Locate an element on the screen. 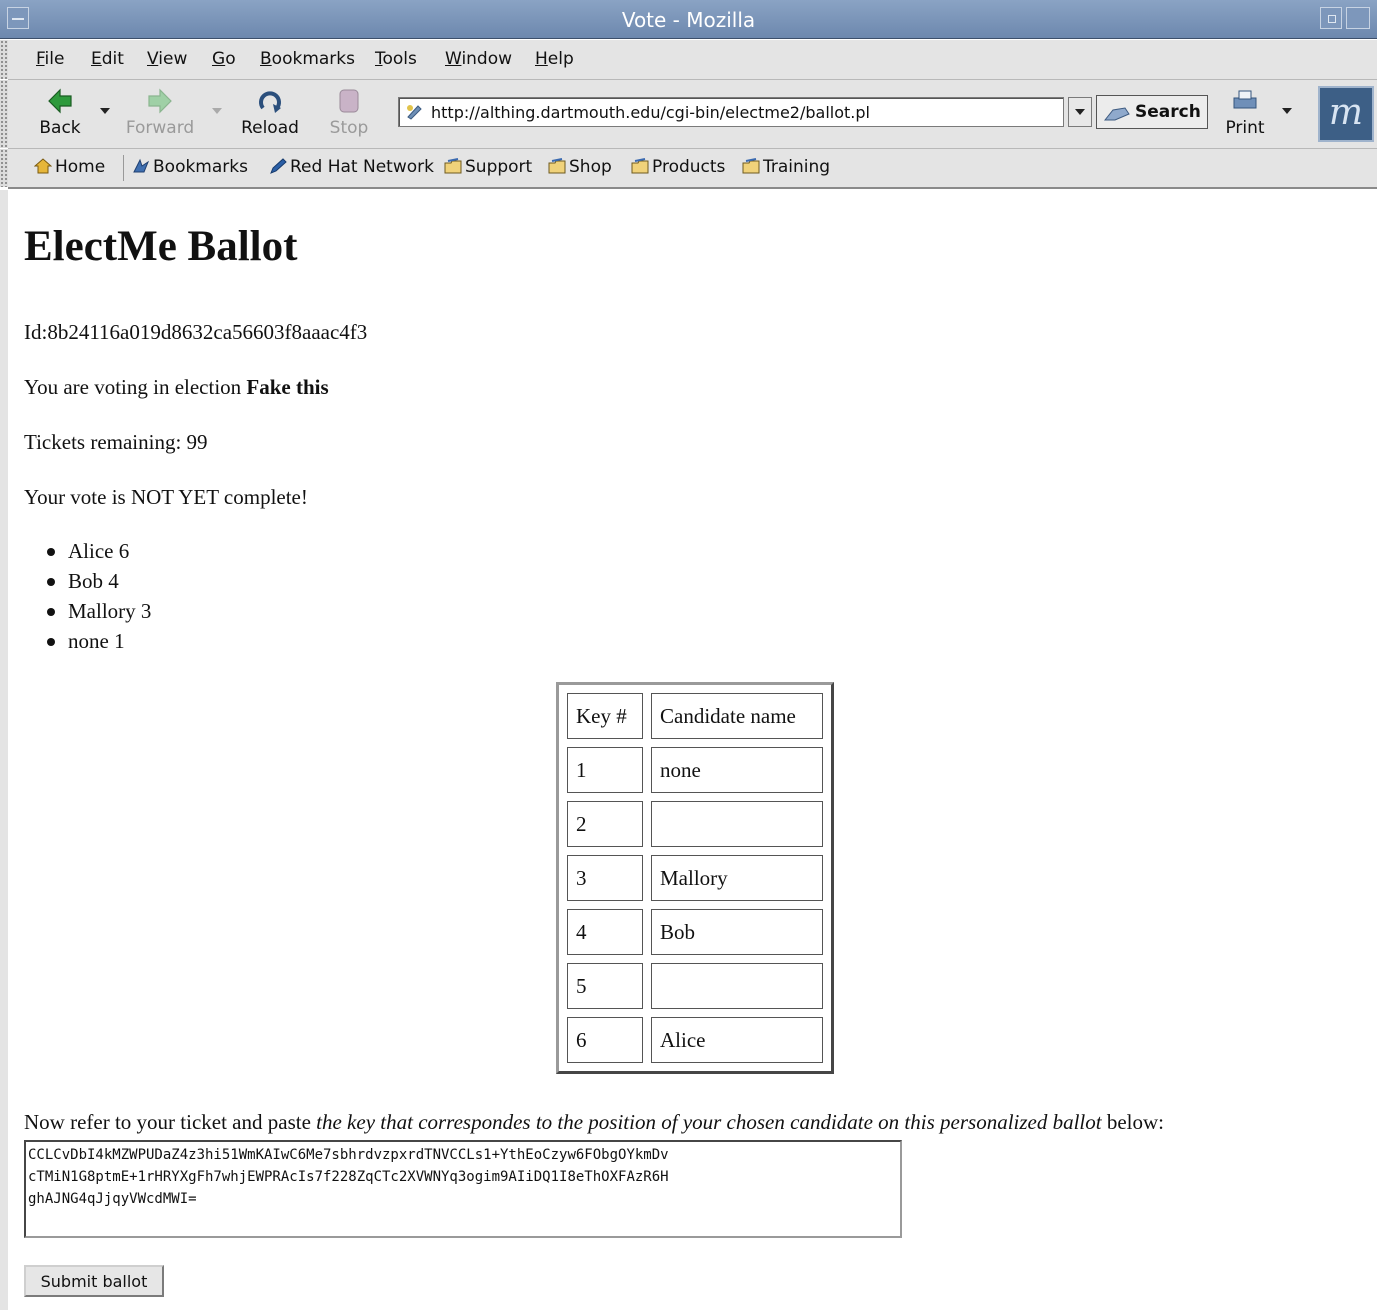 The image size is (1377, 1310). training-link: Training is located at coordinates (786, 167).